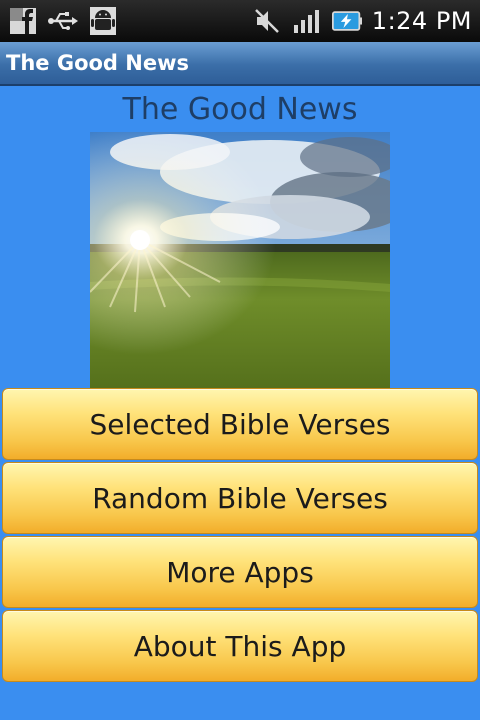 This screenshot has width=480, height=720. I want to click on app-title-bar: The Good News, so click(240, 64).